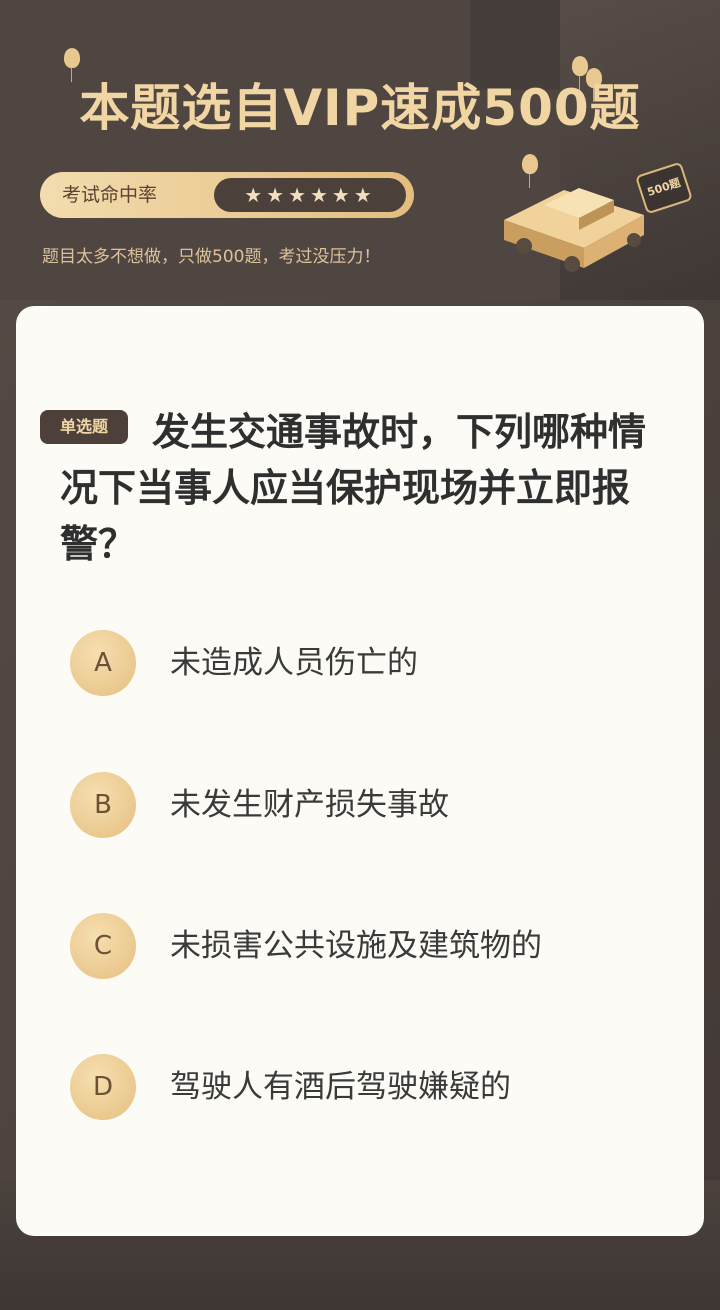  What do you see at coordinates (356, 946) in the screenshot?
I see `option-text: 未损害公共设施及建筑物的` at bounding box center [356, 946].